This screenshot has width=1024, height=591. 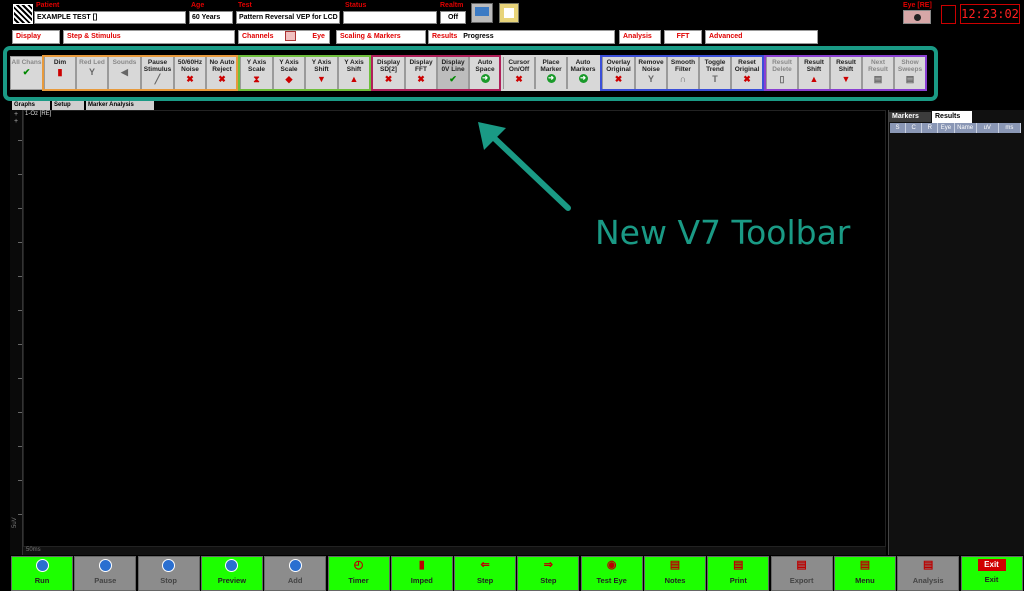 I want to click on toolbar-group-channels, so click(x=304, y=73).